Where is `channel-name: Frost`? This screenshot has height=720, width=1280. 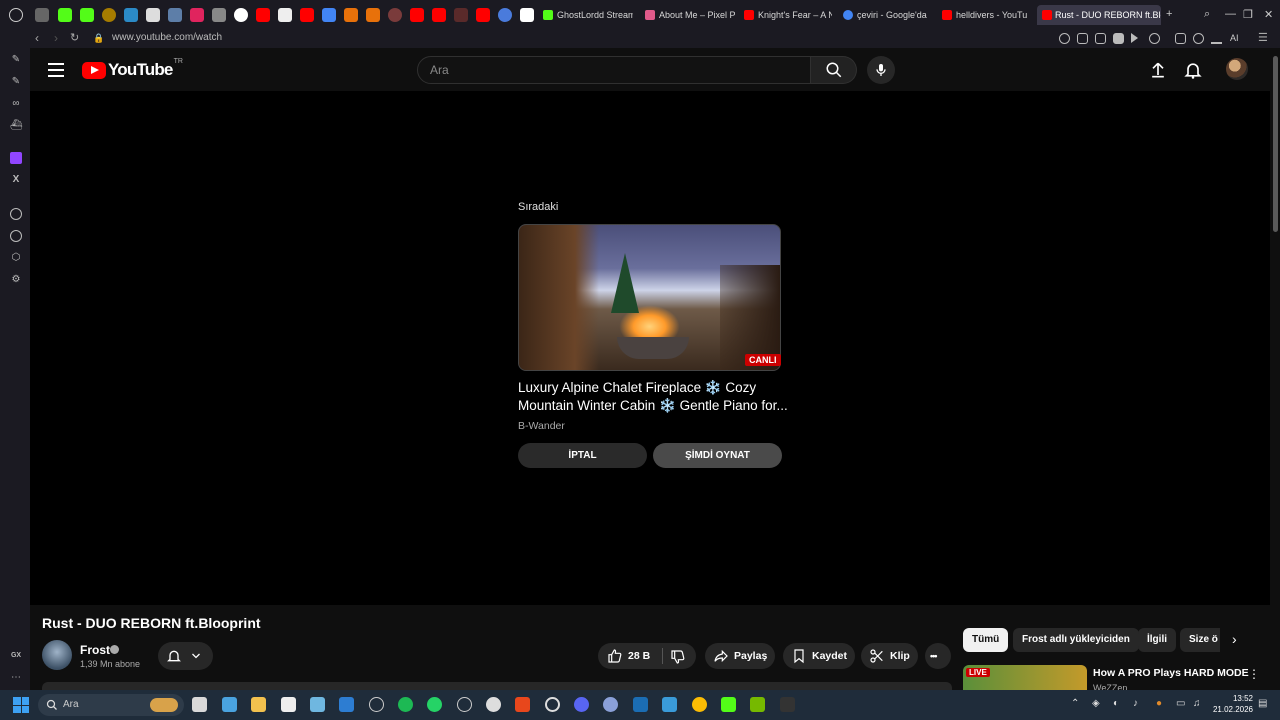
channel-name: Frost is located at coordinates (95, 650).